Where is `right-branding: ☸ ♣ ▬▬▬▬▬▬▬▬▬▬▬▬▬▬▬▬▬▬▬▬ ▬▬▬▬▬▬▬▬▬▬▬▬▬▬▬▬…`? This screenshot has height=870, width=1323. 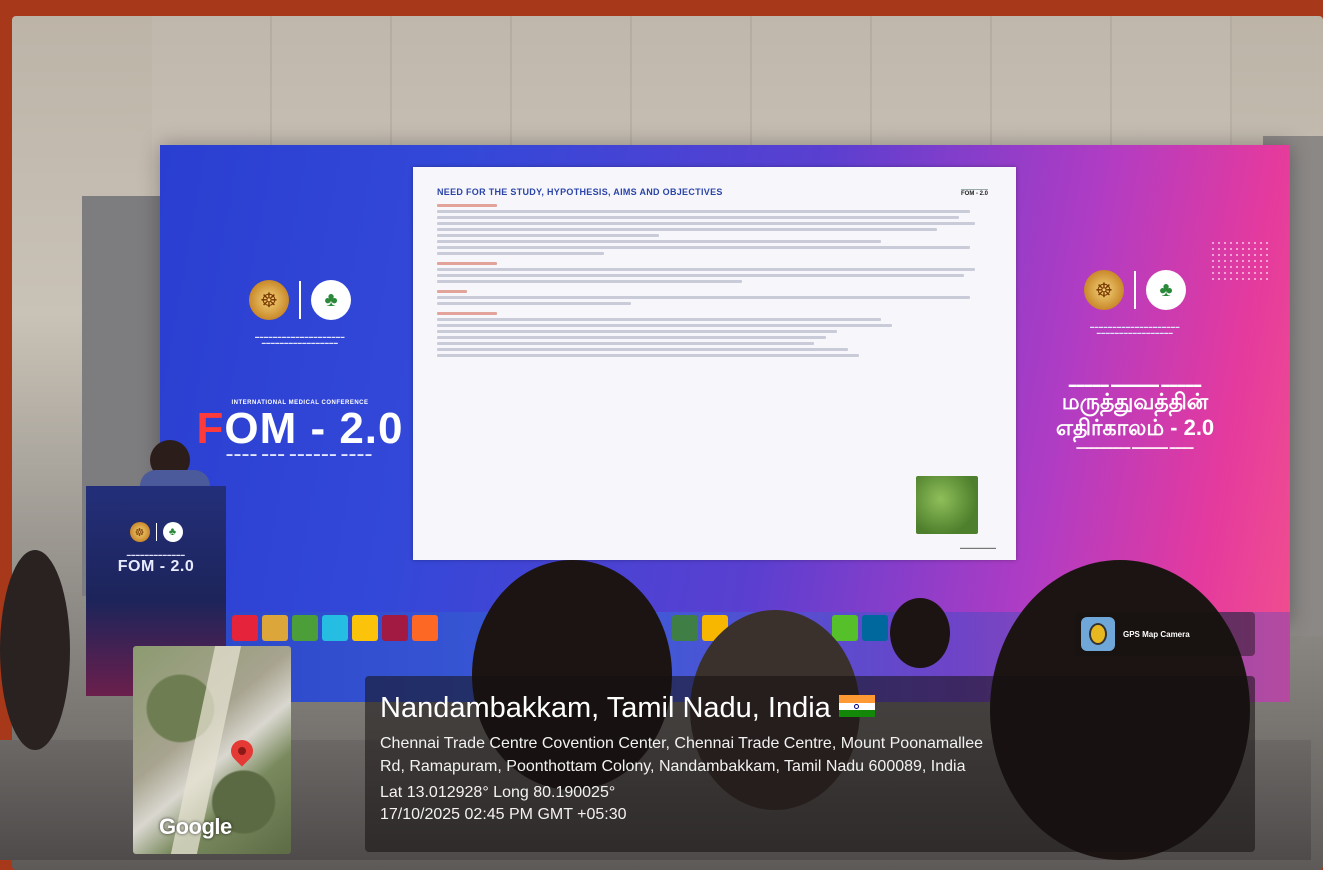 right-branding: ☸ ♣ ▬▬▬▬▬▬▬▬▬▬▬▬▬▬▬▬▬▬▬▬ ▬▬▬▬▬▬▬▬▬▬▬▬▬▬▬▬… is located at coordinates (1135, 360).